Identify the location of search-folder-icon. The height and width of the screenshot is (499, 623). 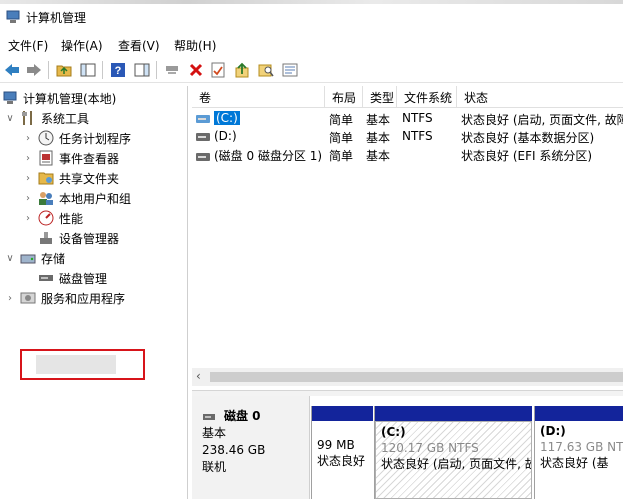
(266, 70).